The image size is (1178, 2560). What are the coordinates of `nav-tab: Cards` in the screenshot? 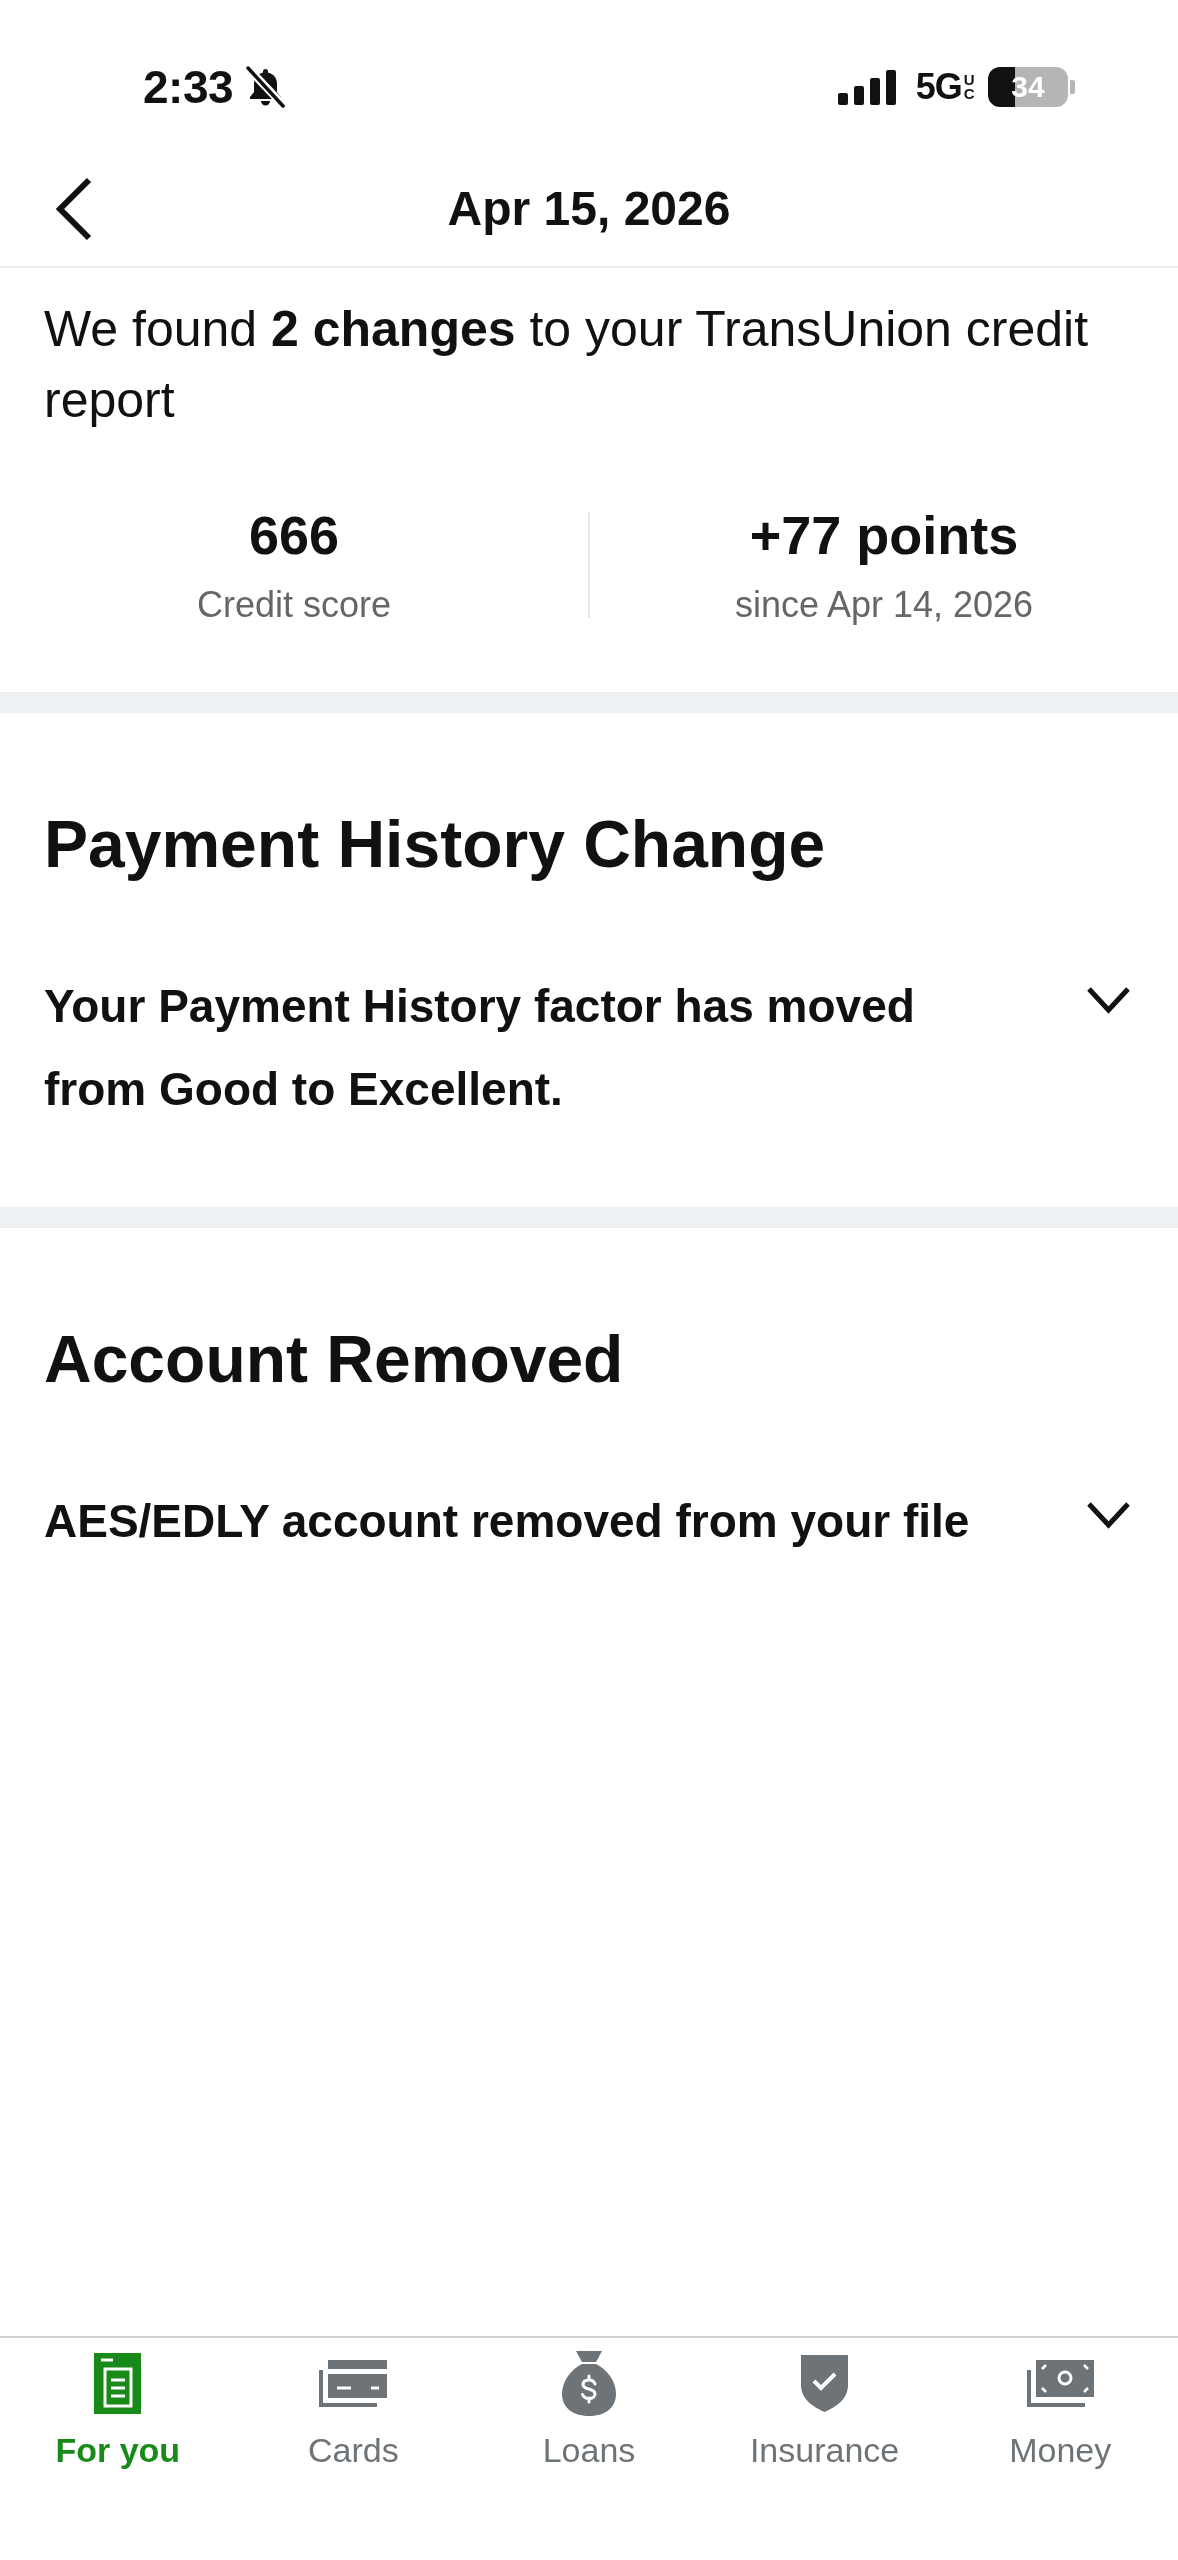 It's located at (353, 2411).